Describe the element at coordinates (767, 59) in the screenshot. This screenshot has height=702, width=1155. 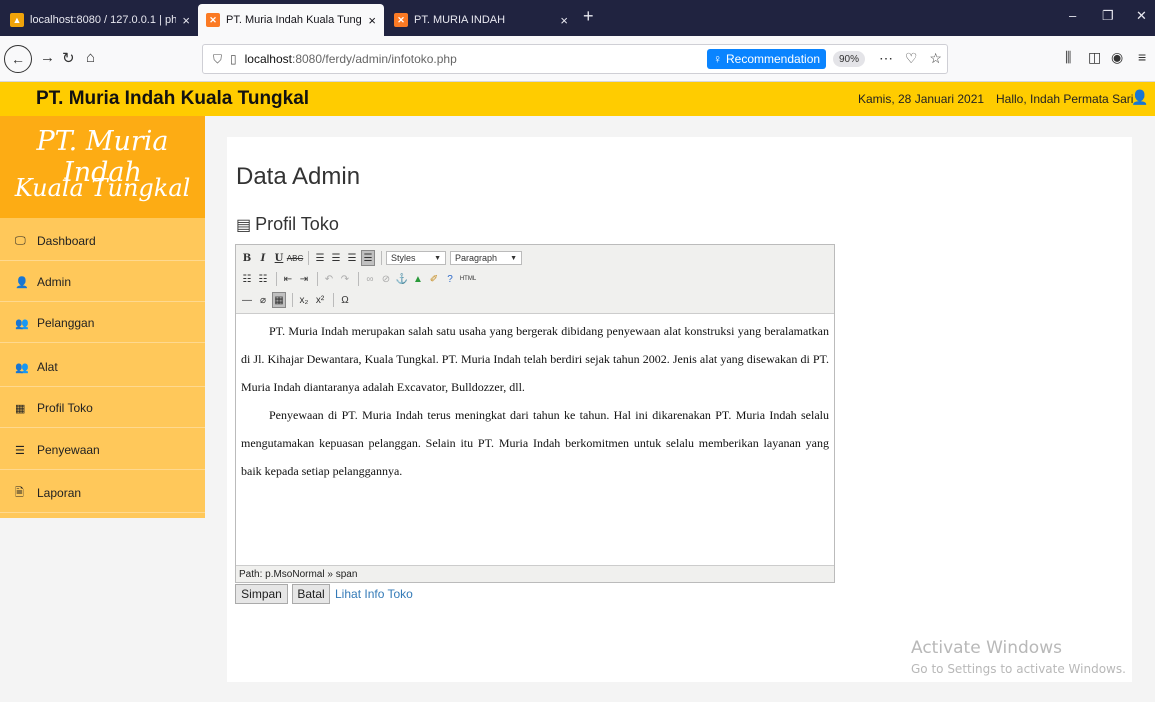
I see `recommendation-button: ♀ Recommendation` at that location.